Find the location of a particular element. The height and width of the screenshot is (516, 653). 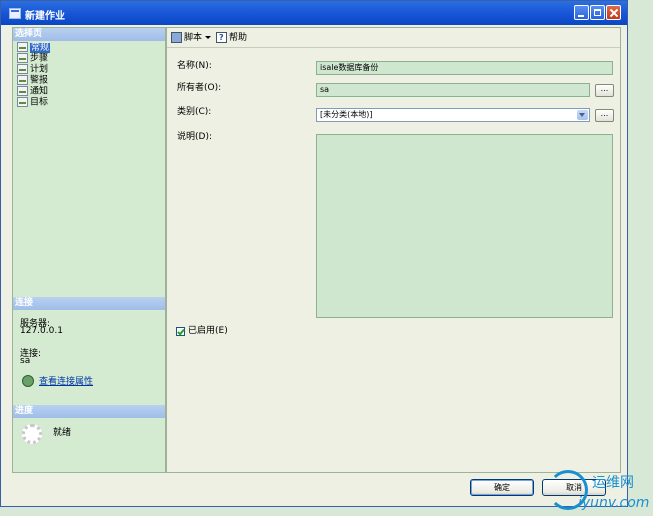

title-bar: 新建作业 is located at coordinates (314, 13).